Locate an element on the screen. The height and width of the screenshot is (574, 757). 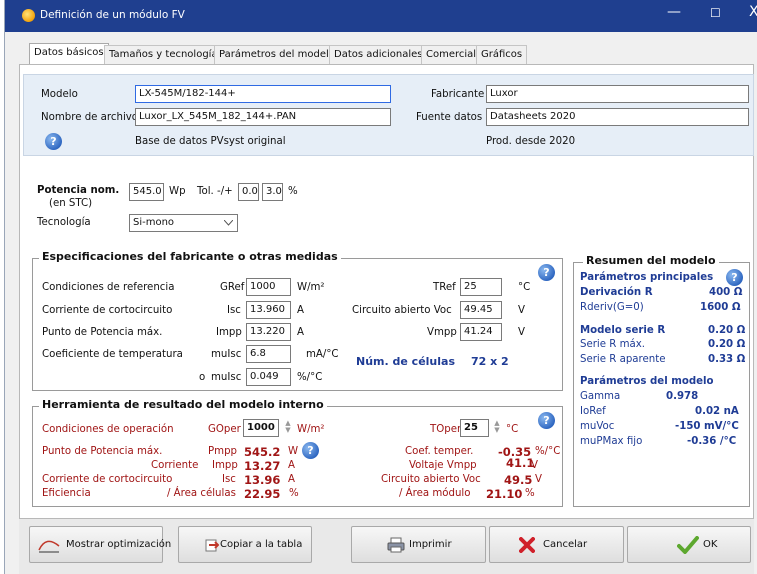
ref-label: Condiciones de referencia is located at coordinates (108, 287).